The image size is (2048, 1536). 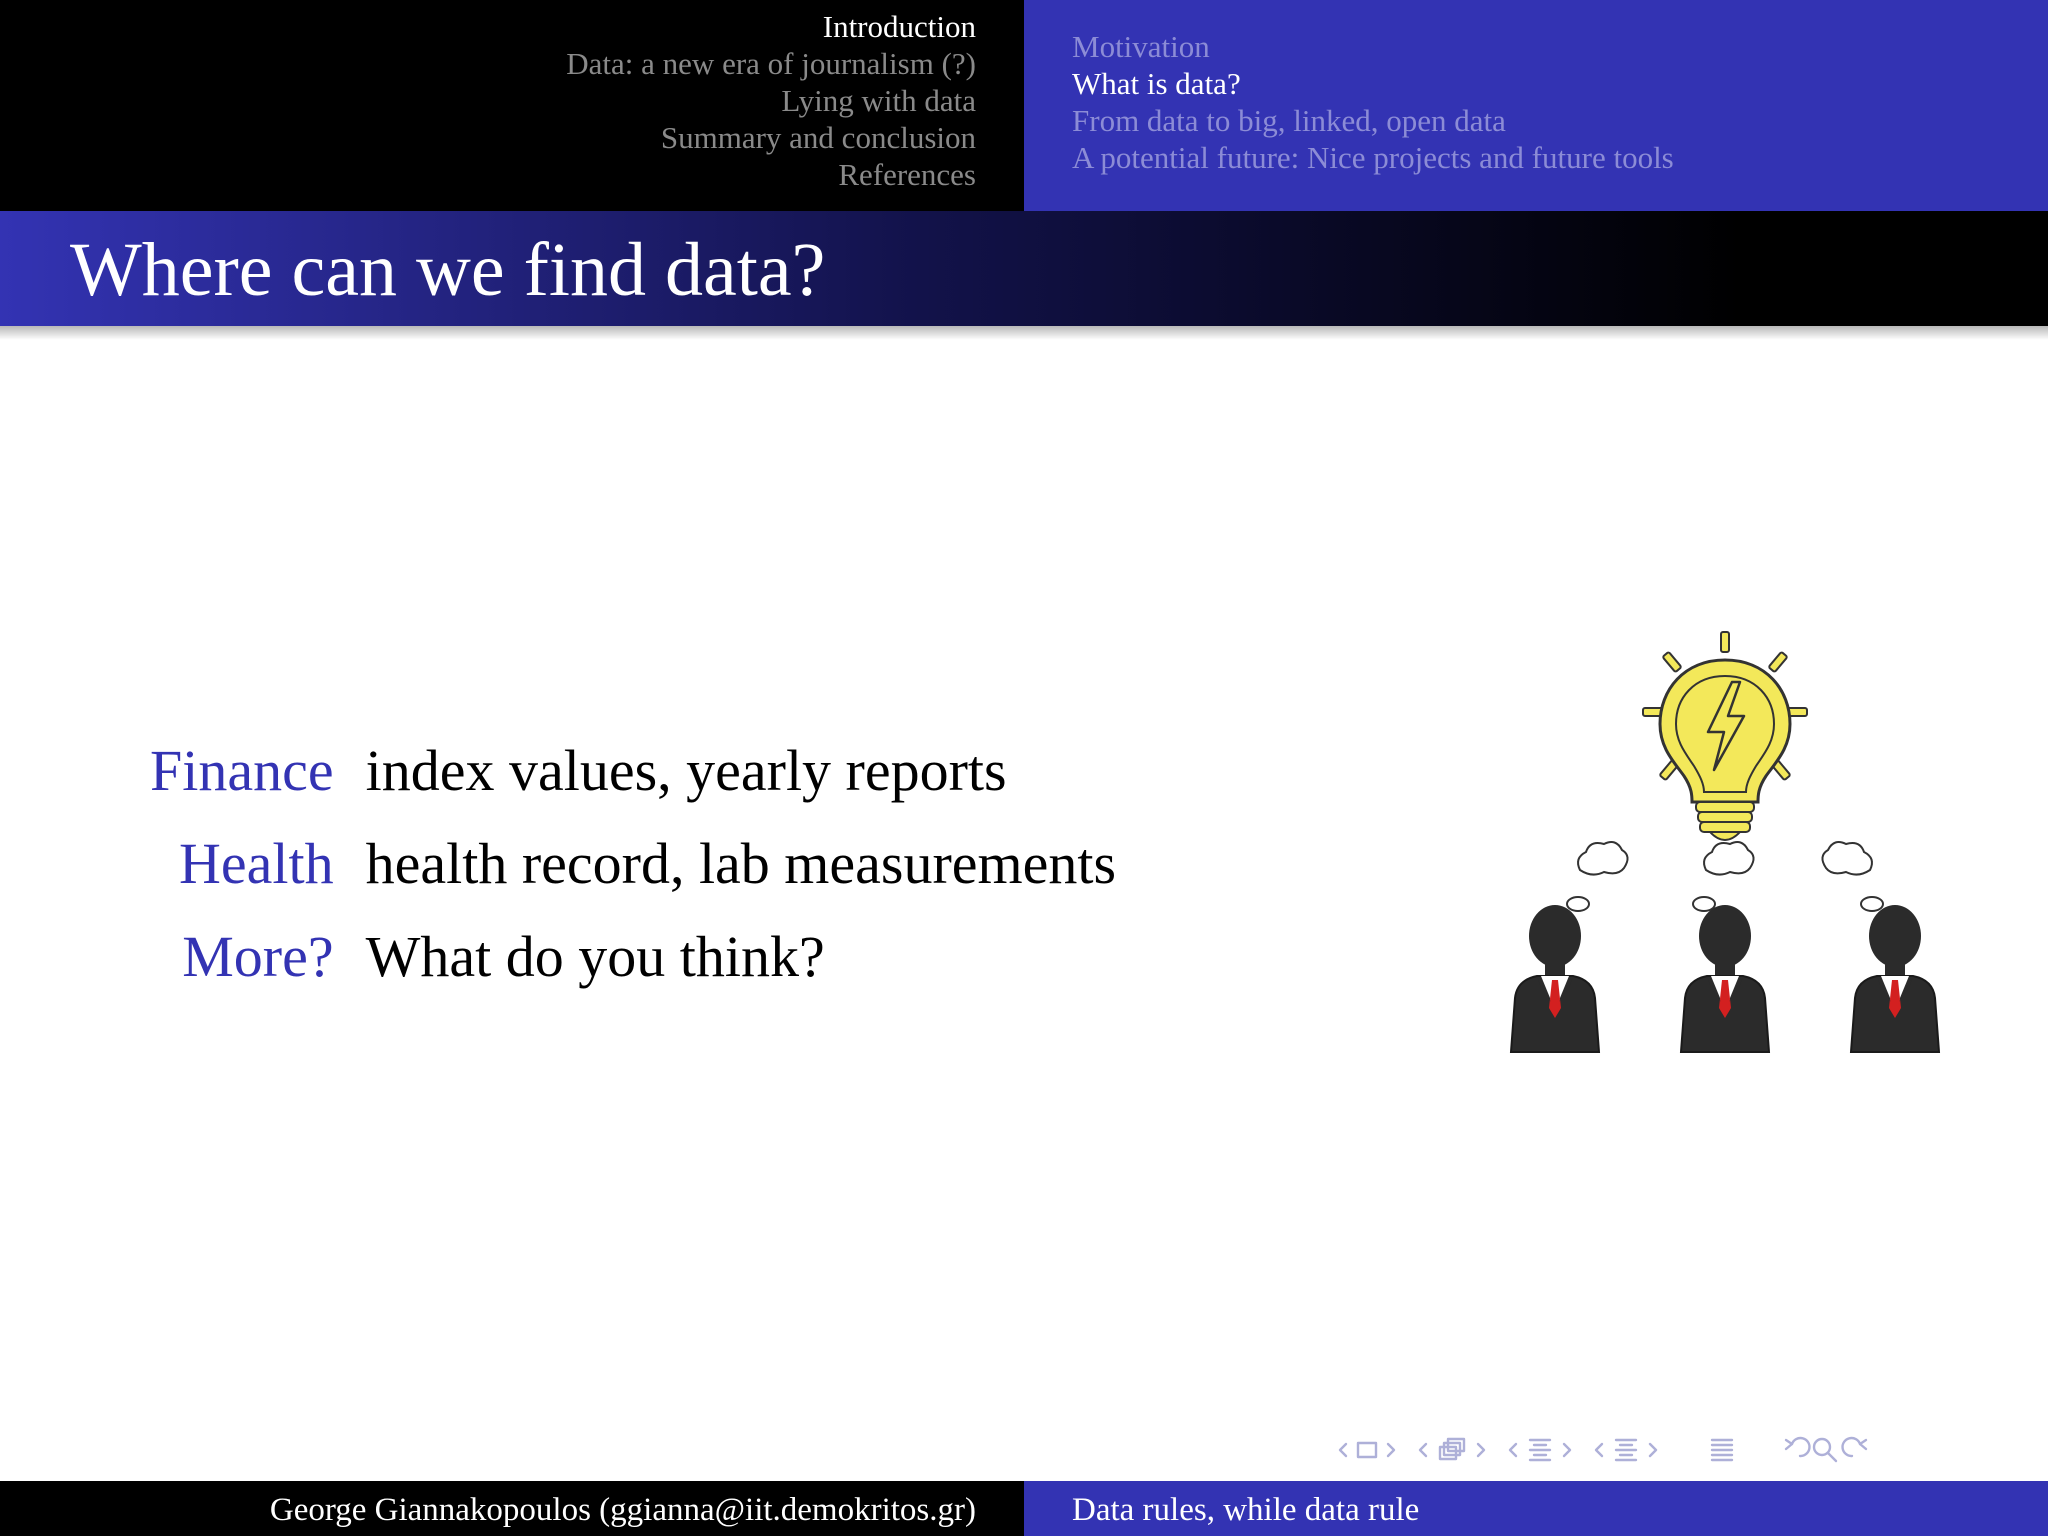 What do you see at coordinates (1725, 978) in the screenshot?
I see `businessman-icon` at bounding box center [1725, 978].